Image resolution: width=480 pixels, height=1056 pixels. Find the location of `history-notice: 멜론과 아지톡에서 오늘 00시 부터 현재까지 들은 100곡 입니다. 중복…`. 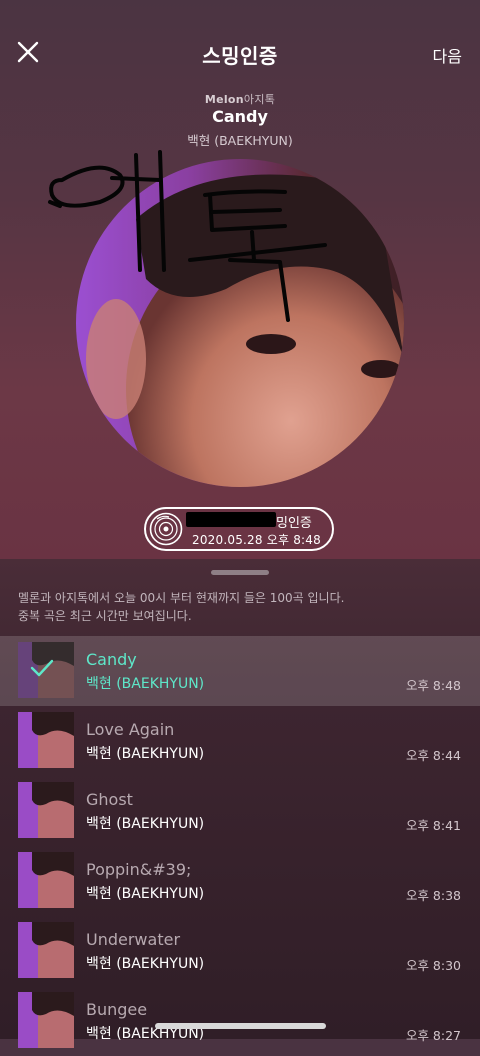

history-notice: 멜론과 아지톡에서 오늘 00시 부터 현재까지 들은 100곡 입니다. 중복… is located at coordinates (243, 607).